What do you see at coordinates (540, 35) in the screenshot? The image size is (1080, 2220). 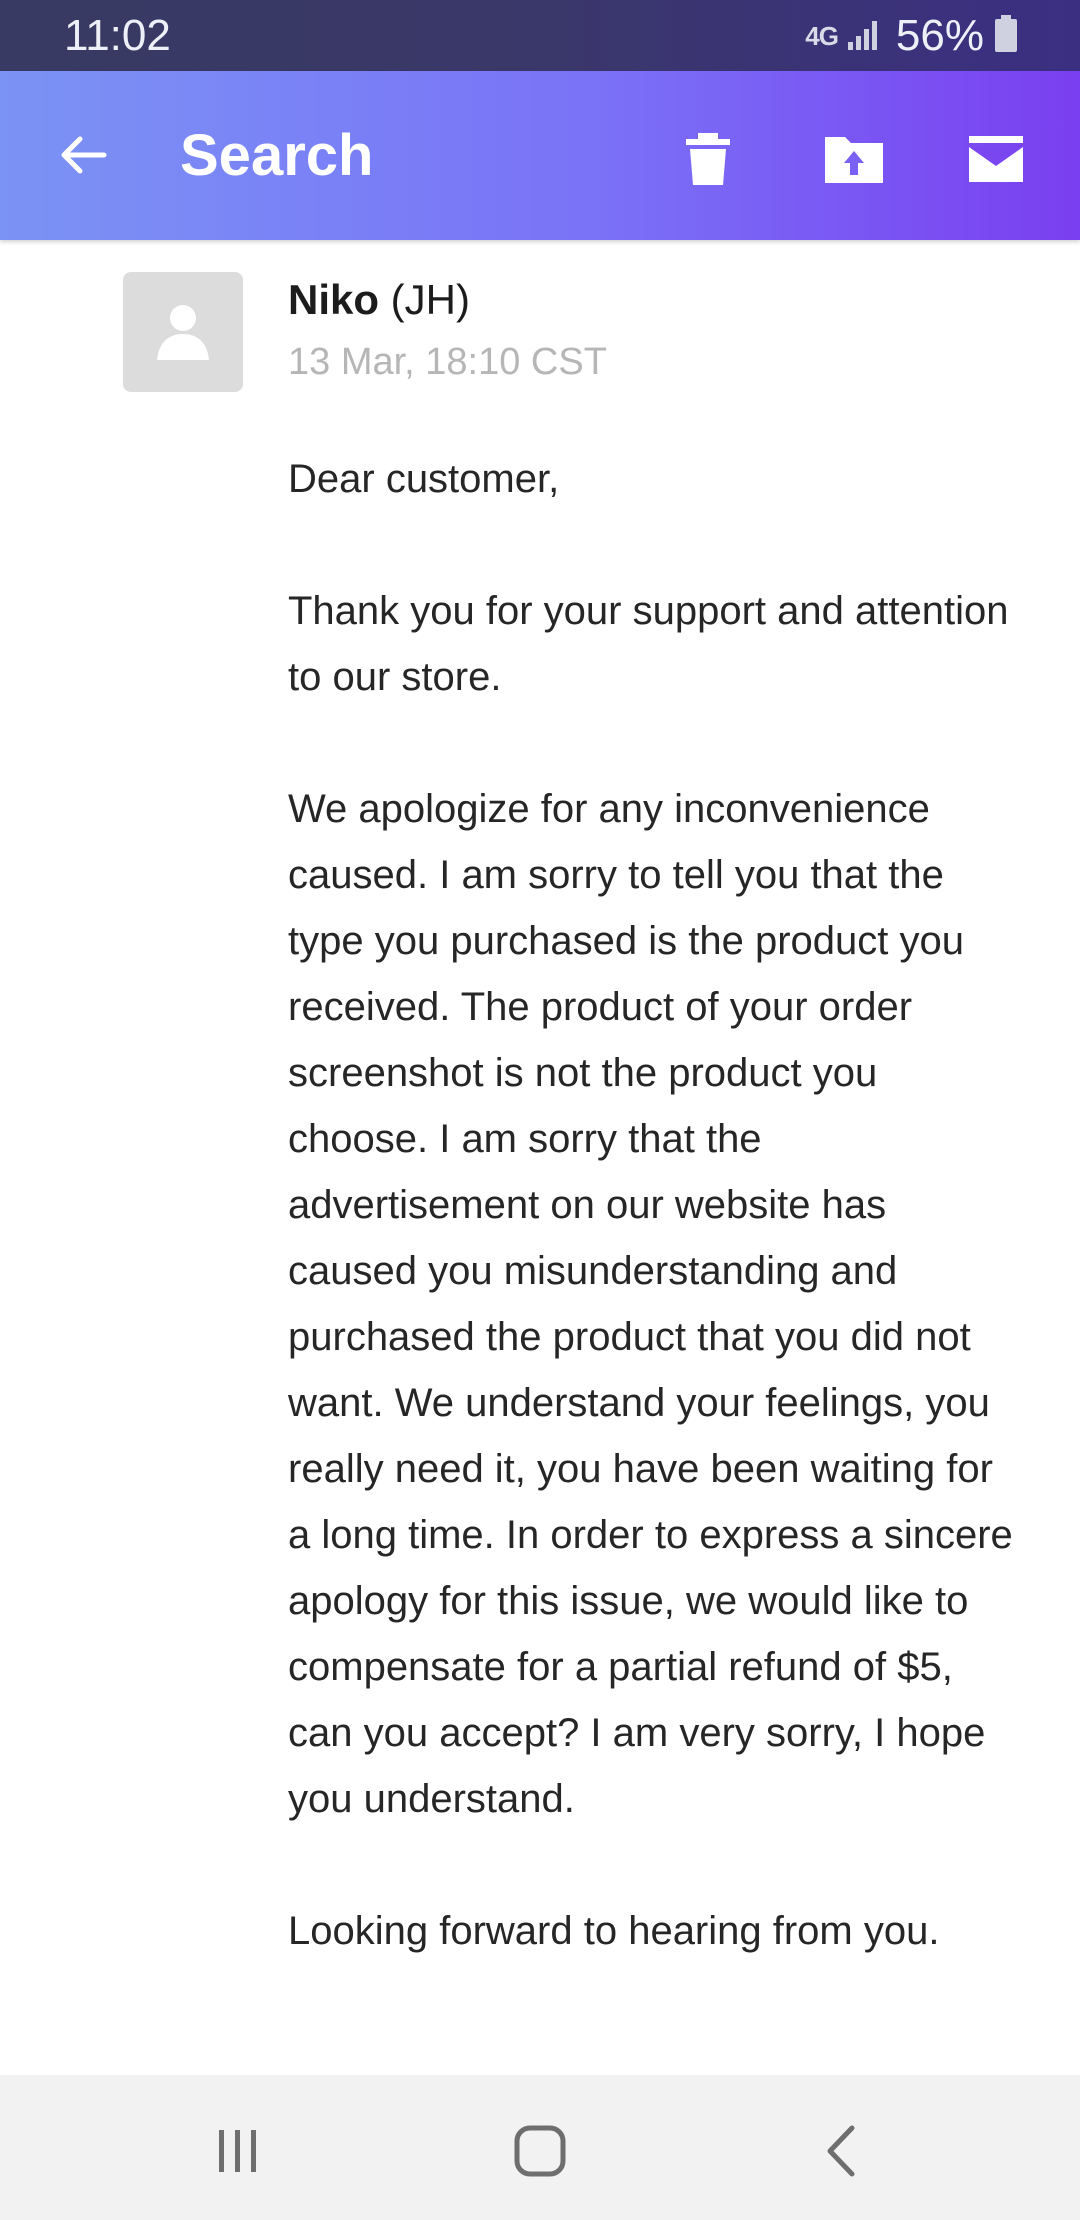 I see `status-bar: 11:02 4G 56%` at bounding box center [540, 35].